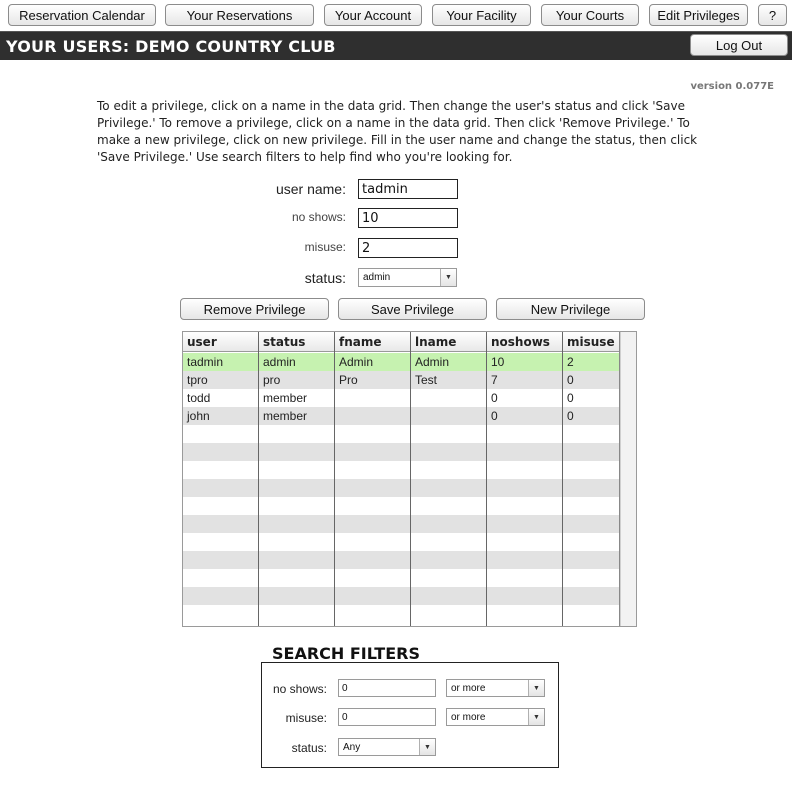 The height and width of the screenshot is (790, 792). What do you see at coordinates (408, 218) in the screenshot?
I see `no-shows-input` at bounding box center [408, 218].